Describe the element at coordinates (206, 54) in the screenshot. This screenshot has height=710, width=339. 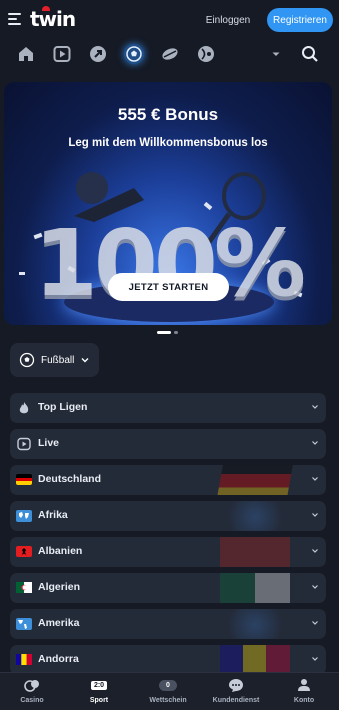
I see `tennis-icon` at that location.